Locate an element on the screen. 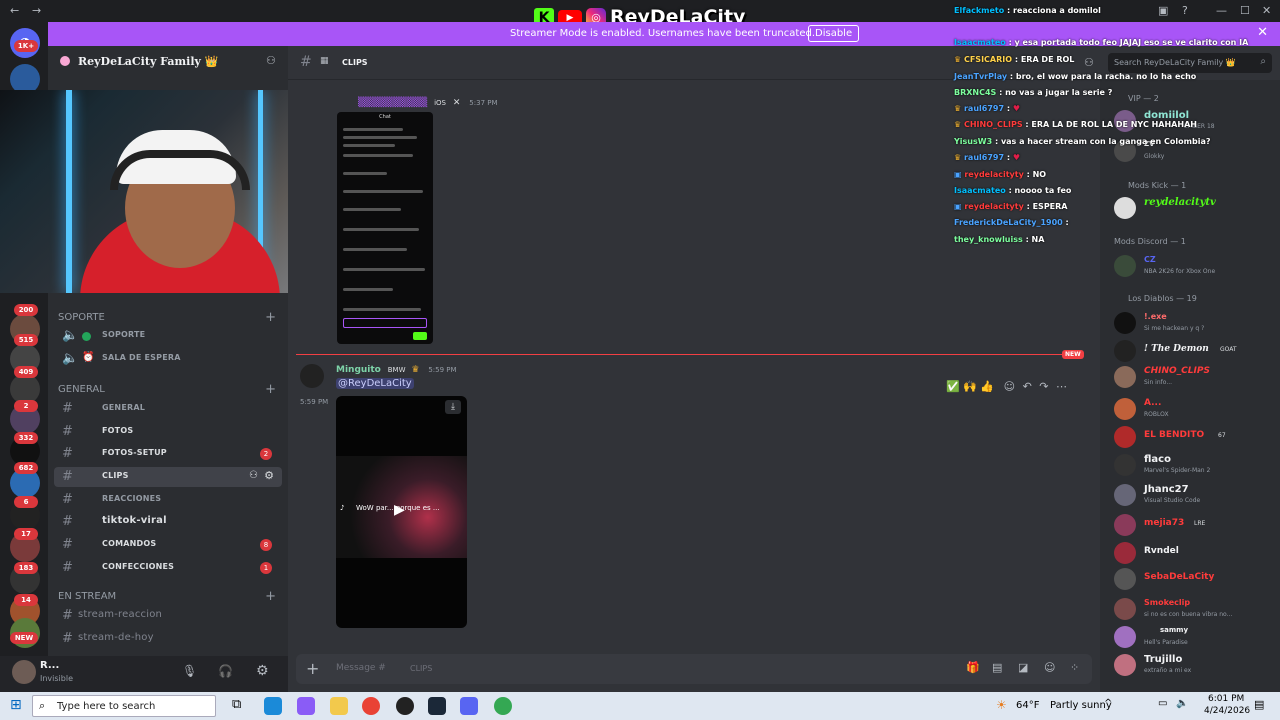 This screenshot has height=720, width=1280. channel-fotos: # FOTOS is located at coordinates (168, 432).